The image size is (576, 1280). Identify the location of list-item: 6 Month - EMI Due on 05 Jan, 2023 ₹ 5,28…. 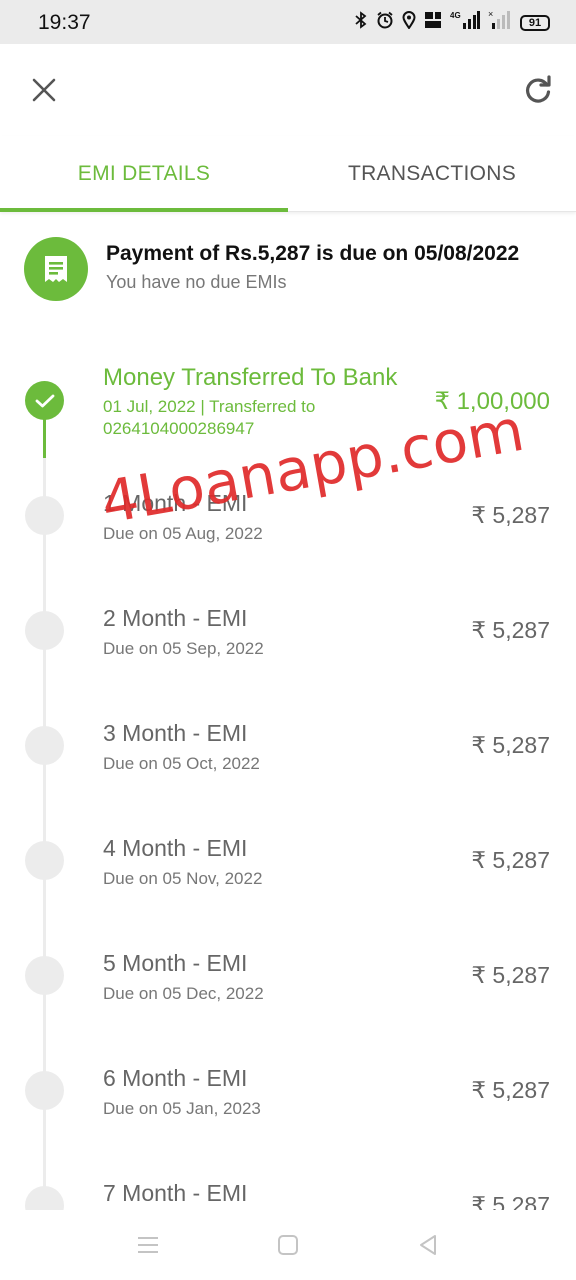
(288, 1080).